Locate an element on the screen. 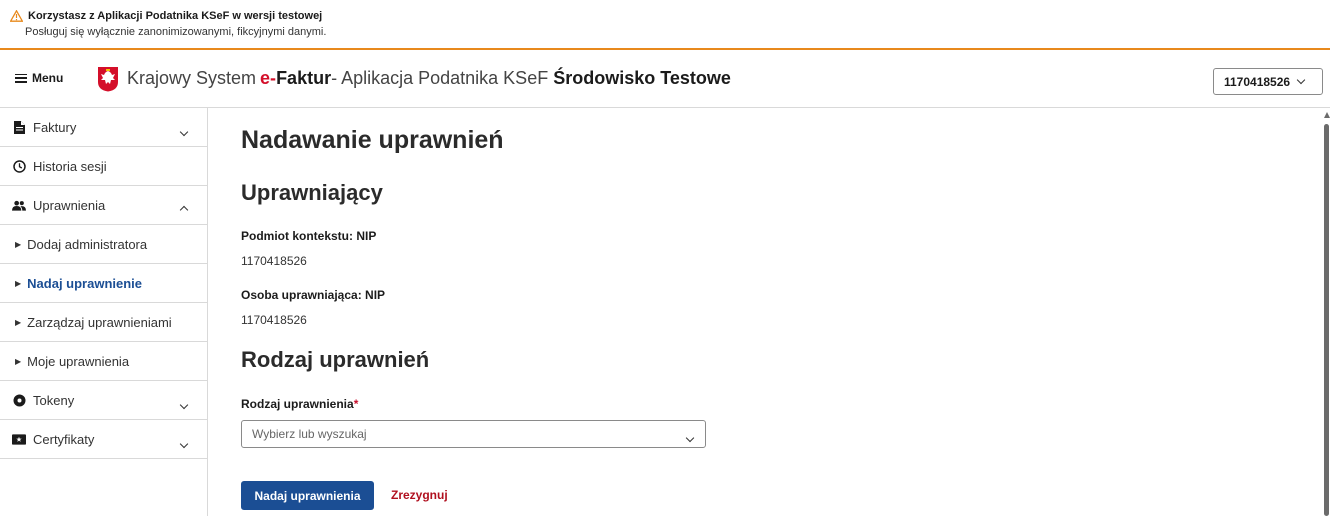 The height and width of the screenshot is (516, 1330). app-title-rest: - Aplikacja Podatnika KSeF is located at coordinates (440, 78).